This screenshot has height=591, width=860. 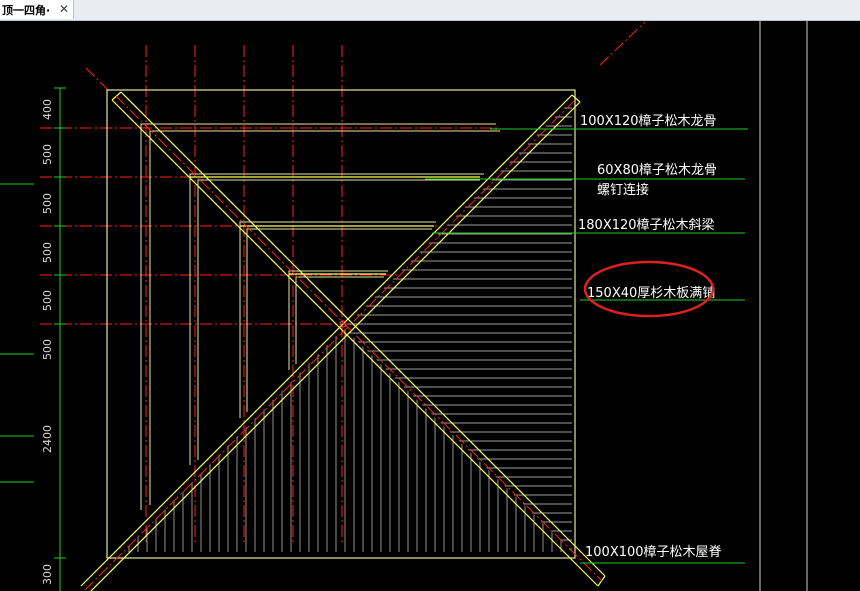 What do you see at coordinates (623, 190) in the screenshot?
I see `label-screw-note: 螺钉连接` at bounding box center [623, 190].